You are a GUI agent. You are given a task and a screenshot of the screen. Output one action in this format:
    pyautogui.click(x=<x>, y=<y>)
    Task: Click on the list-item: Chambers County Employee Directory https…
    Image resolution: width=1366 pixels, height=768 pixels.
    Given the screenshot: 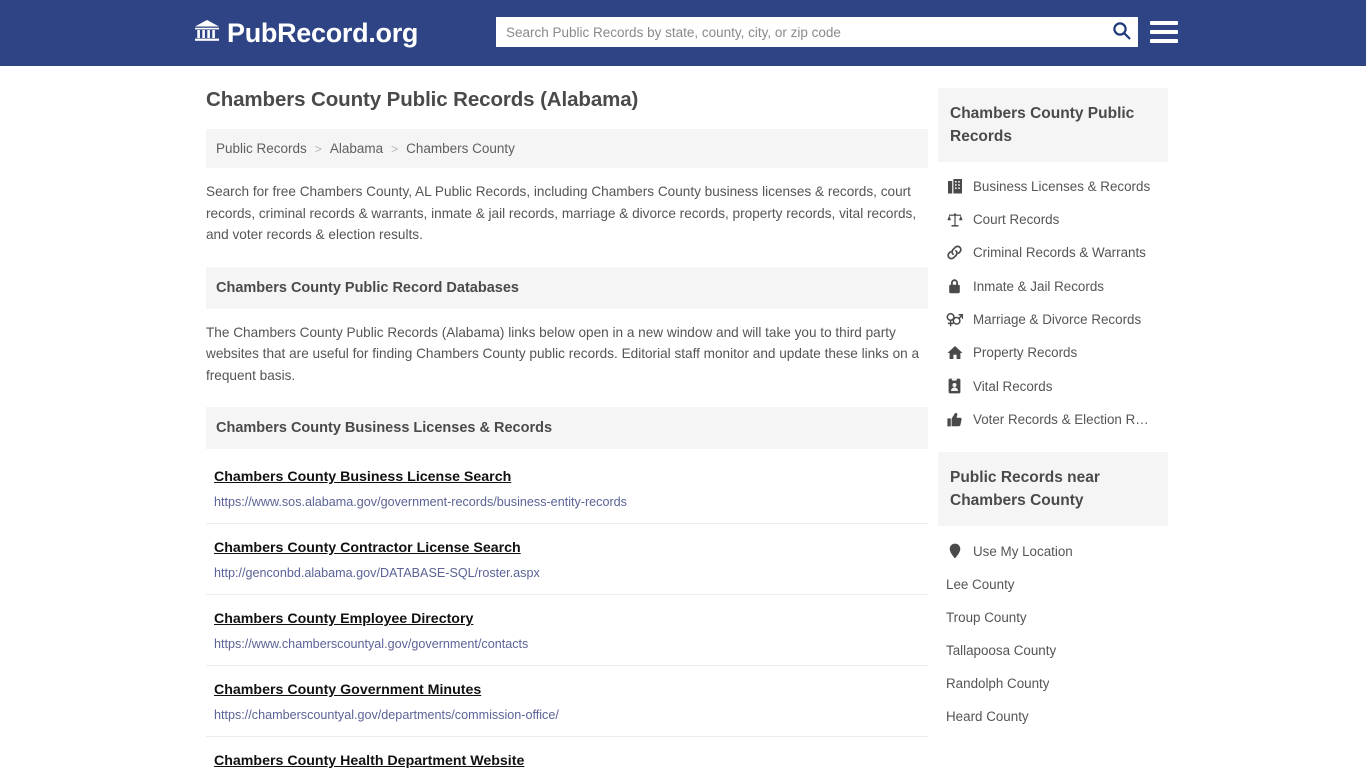 What is the action you would take?
    pyautogui.click(x=567, y=630)
    